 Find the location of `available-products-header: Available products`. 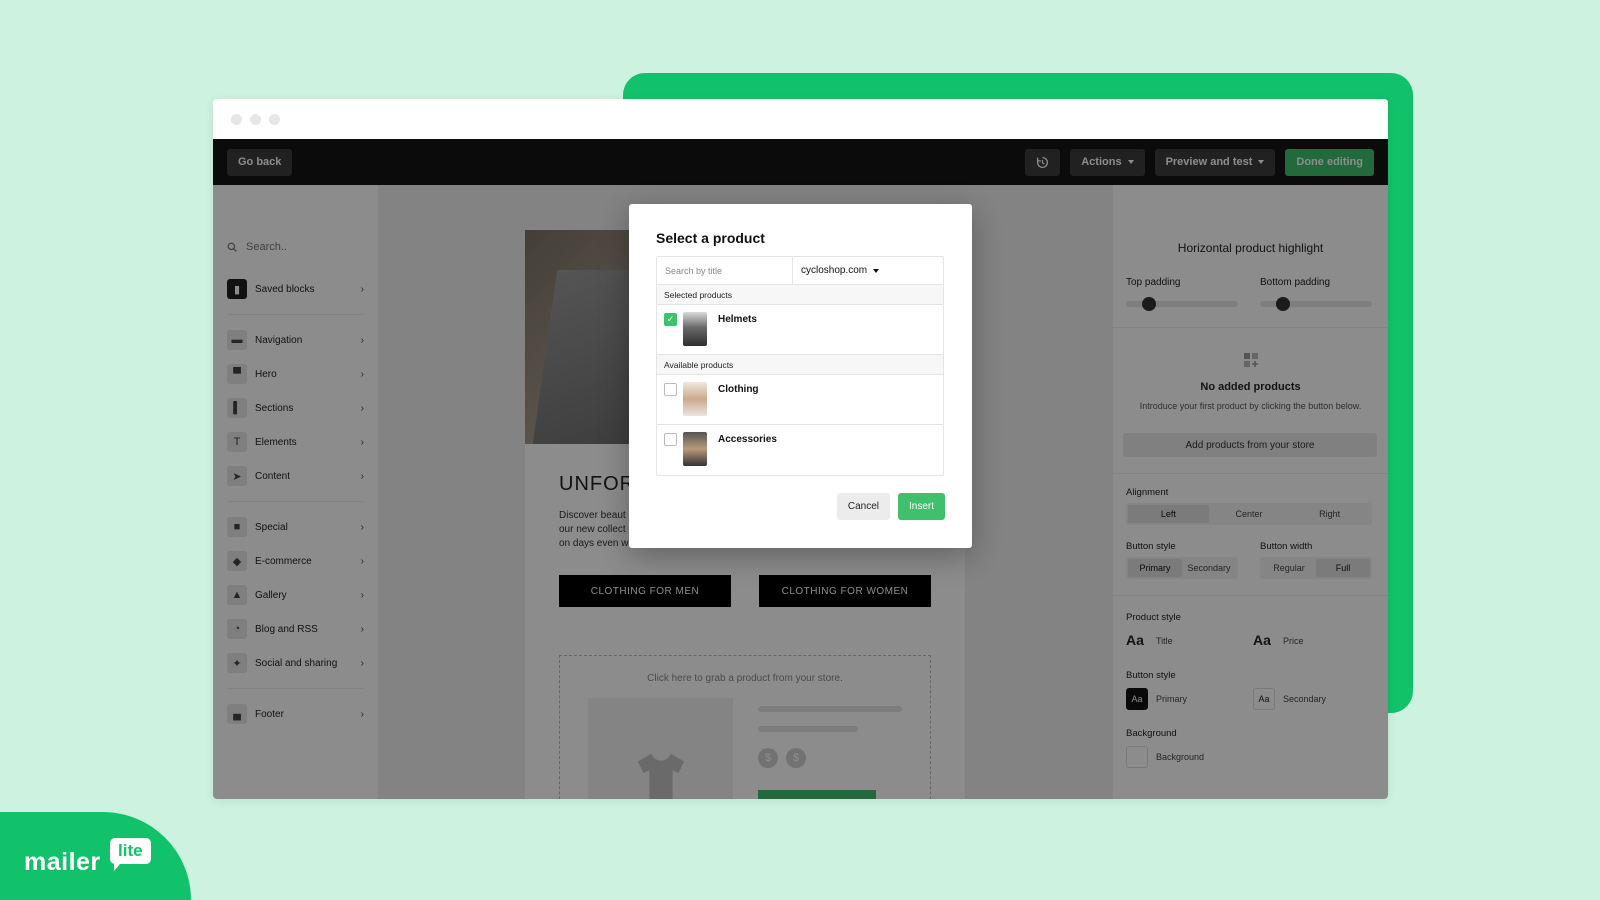

available-products-header: Available products is located at coordinates (800, 365).